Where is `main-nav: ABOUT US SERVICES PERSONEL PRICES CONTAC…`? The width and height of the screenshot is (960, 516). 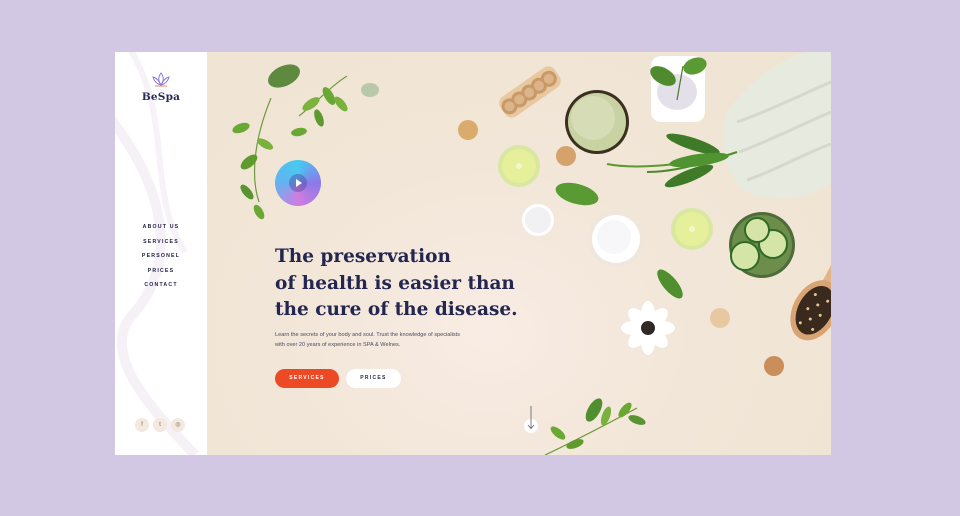 main-nav: ABOUT US SERVICES PERSONEL PRICES CONTAC… is located at coordinates (161, 256).